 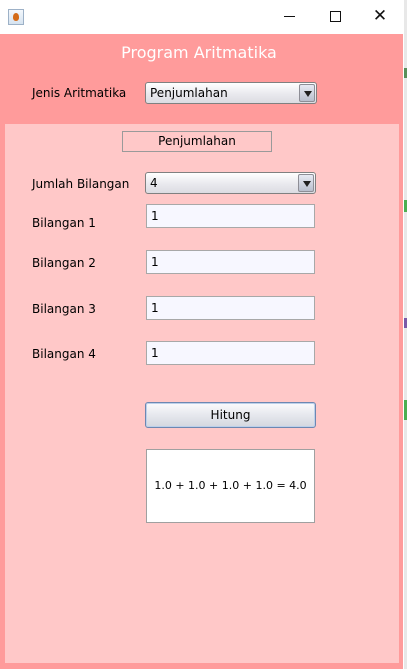 What do you see at coordinates (64, 309) in the screenshot?
I see `bilangan-3-label: Bilangan 3` at bounding box center [64, 309].